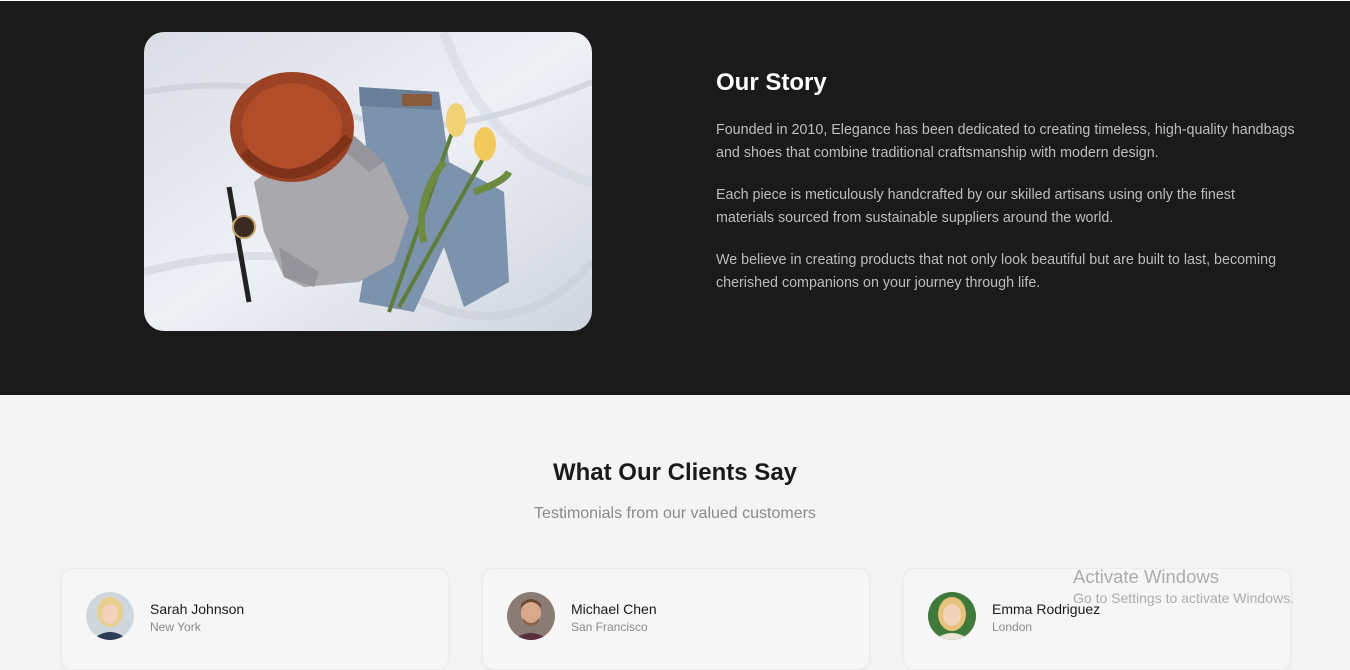  Describe the element at coordinates (675, 513) in the screenshot. I see `testimonials-subtitle: Testimonials from our valued customers` at that location.